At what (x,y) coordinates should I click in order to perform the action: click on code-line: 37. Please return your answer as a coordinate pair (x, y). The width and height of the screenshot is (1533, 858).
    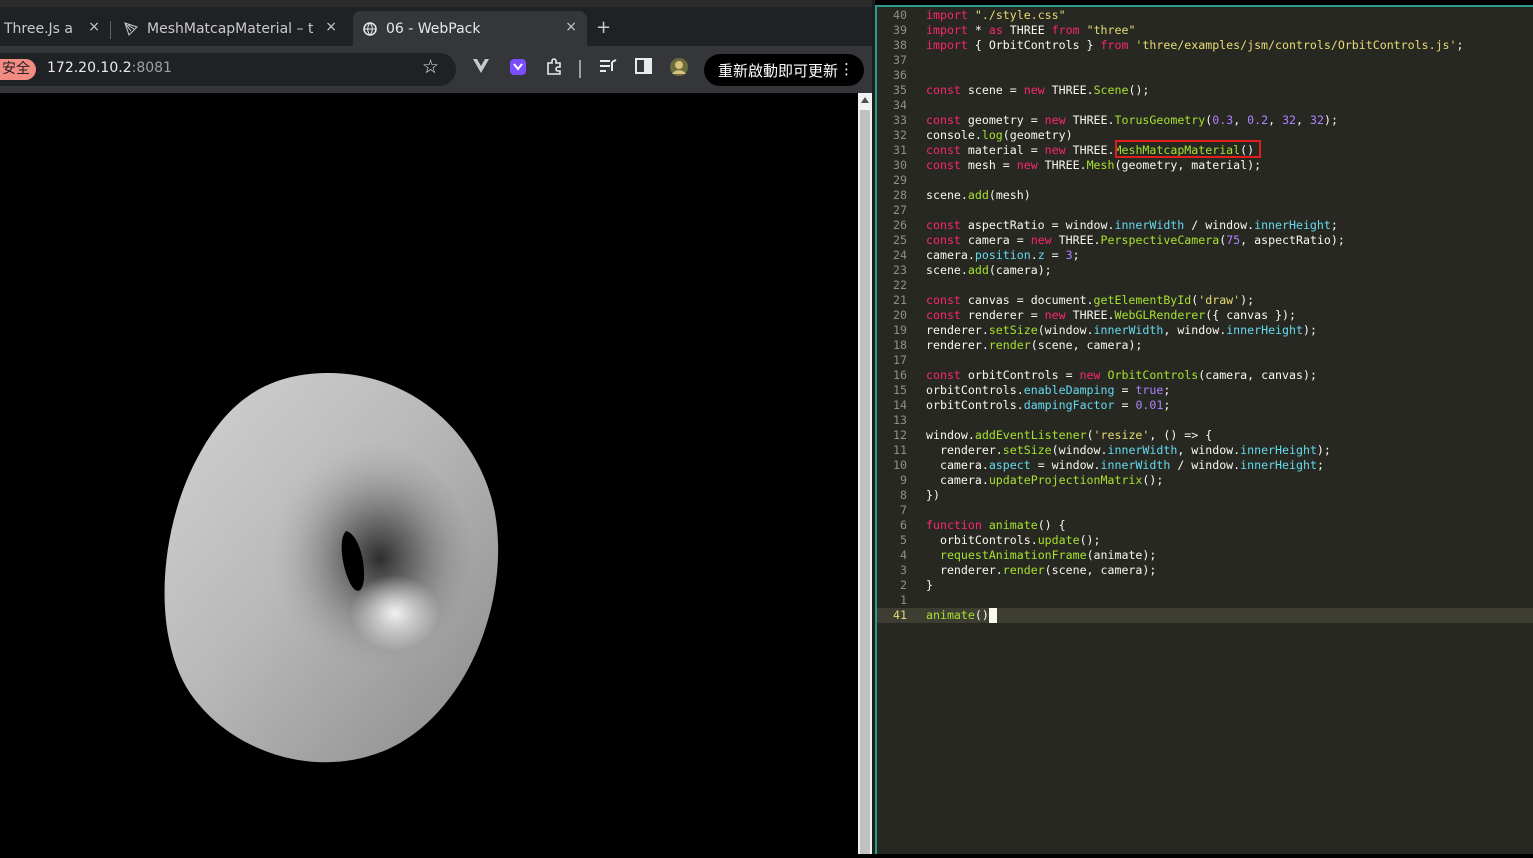
    Looking at the image, I should click on (1205, 60).